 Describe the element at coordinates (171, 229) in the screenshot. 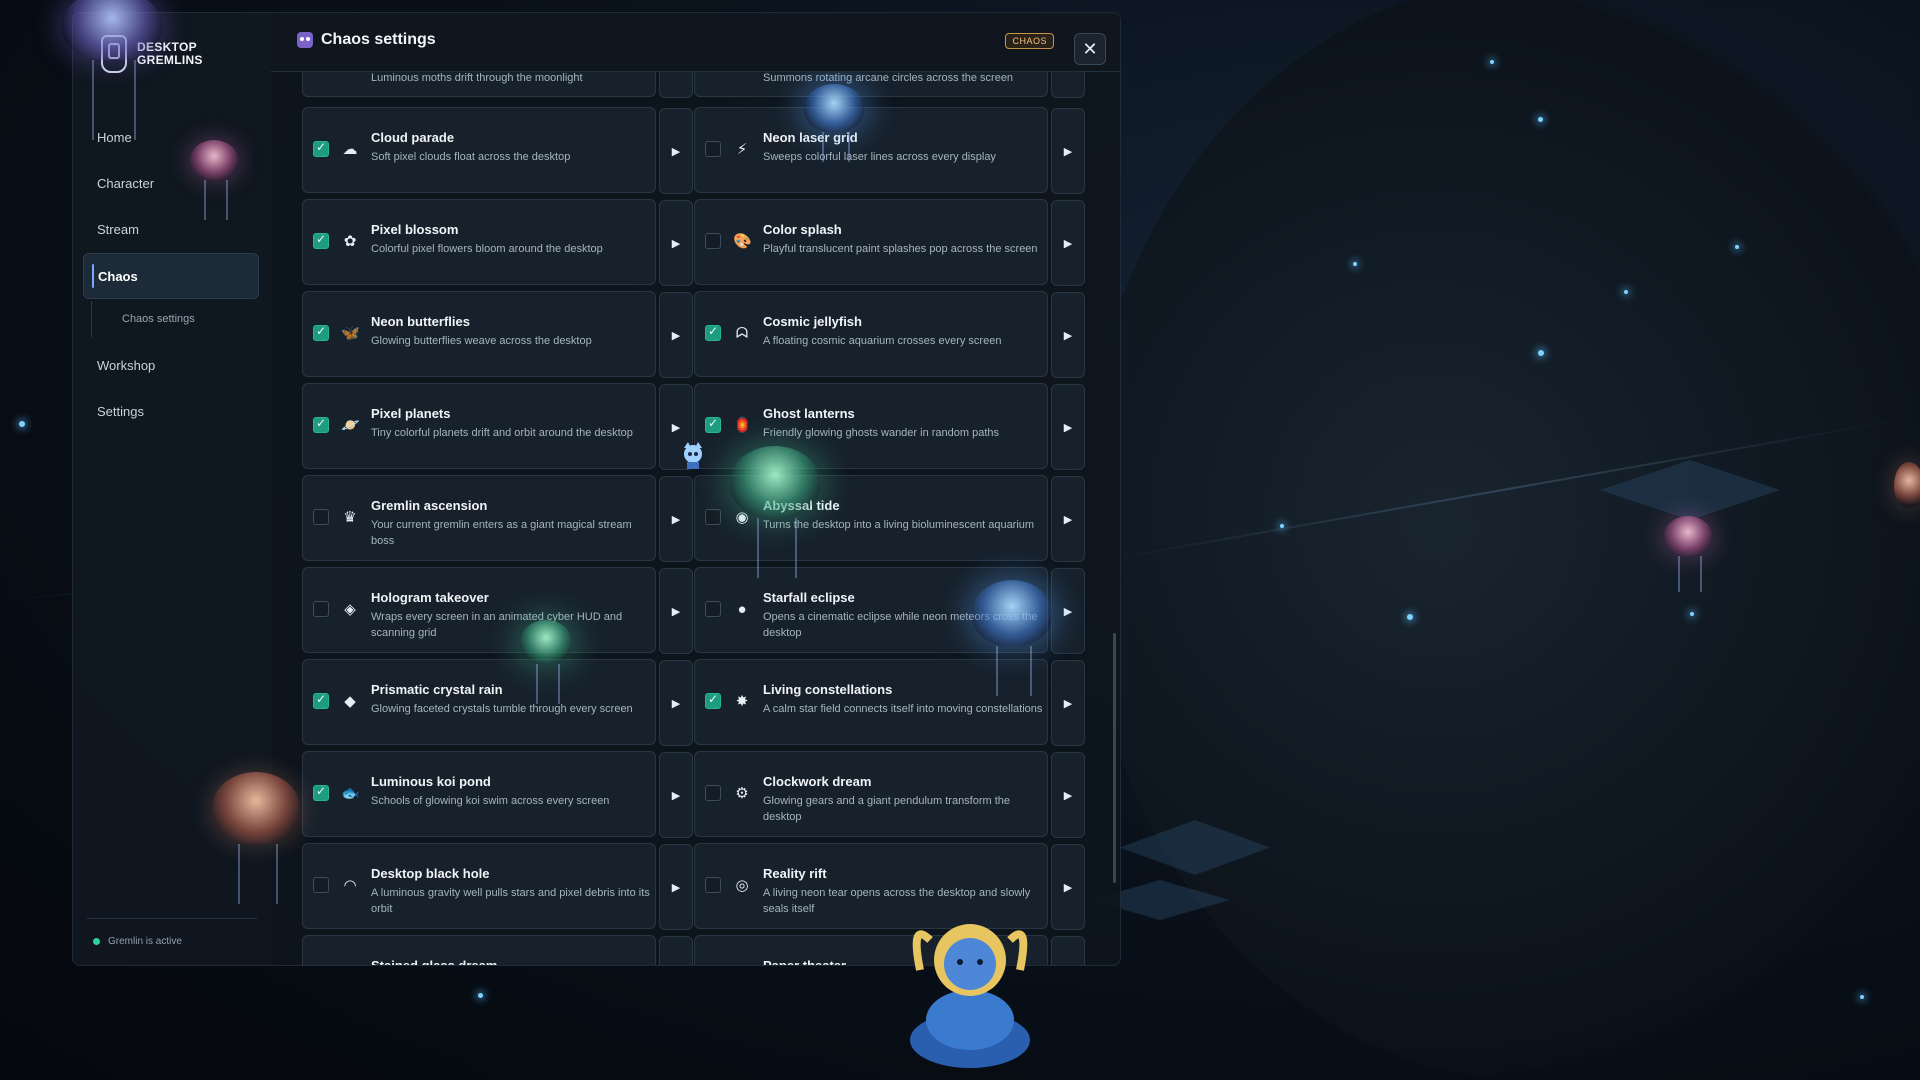

I see `sidebar-item-stream: Stream` at that location.